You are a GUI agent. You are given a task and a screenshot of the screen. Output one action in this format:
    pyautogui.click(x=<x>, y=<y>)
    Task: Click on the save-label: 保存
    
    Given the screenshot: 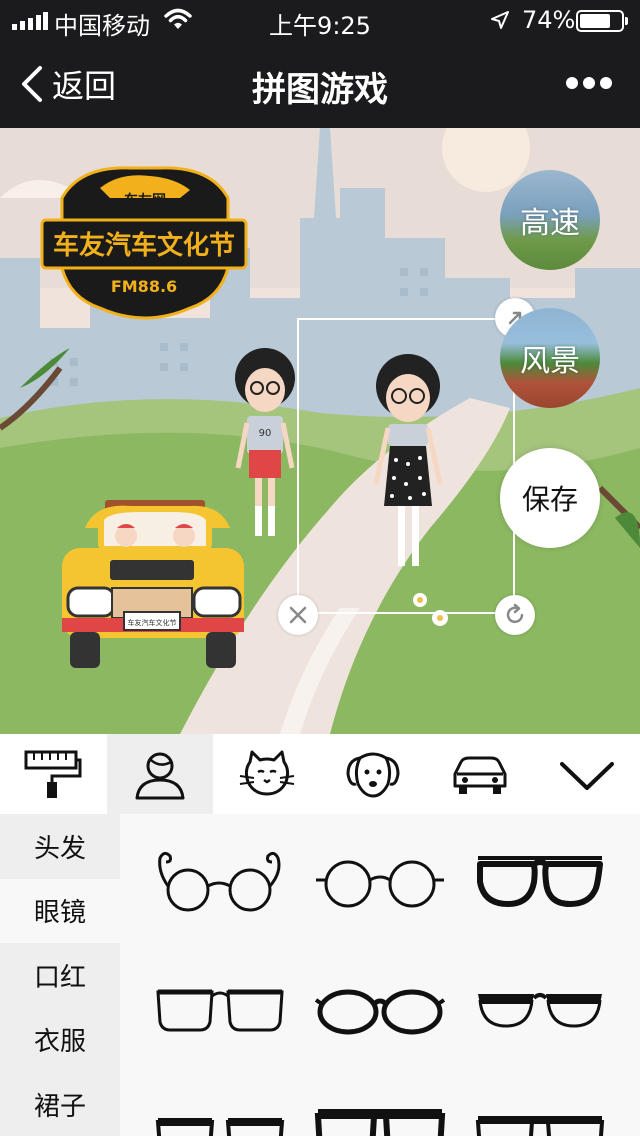 What is the action you would take?
    pyautogui.click(x=549, y=499)
    